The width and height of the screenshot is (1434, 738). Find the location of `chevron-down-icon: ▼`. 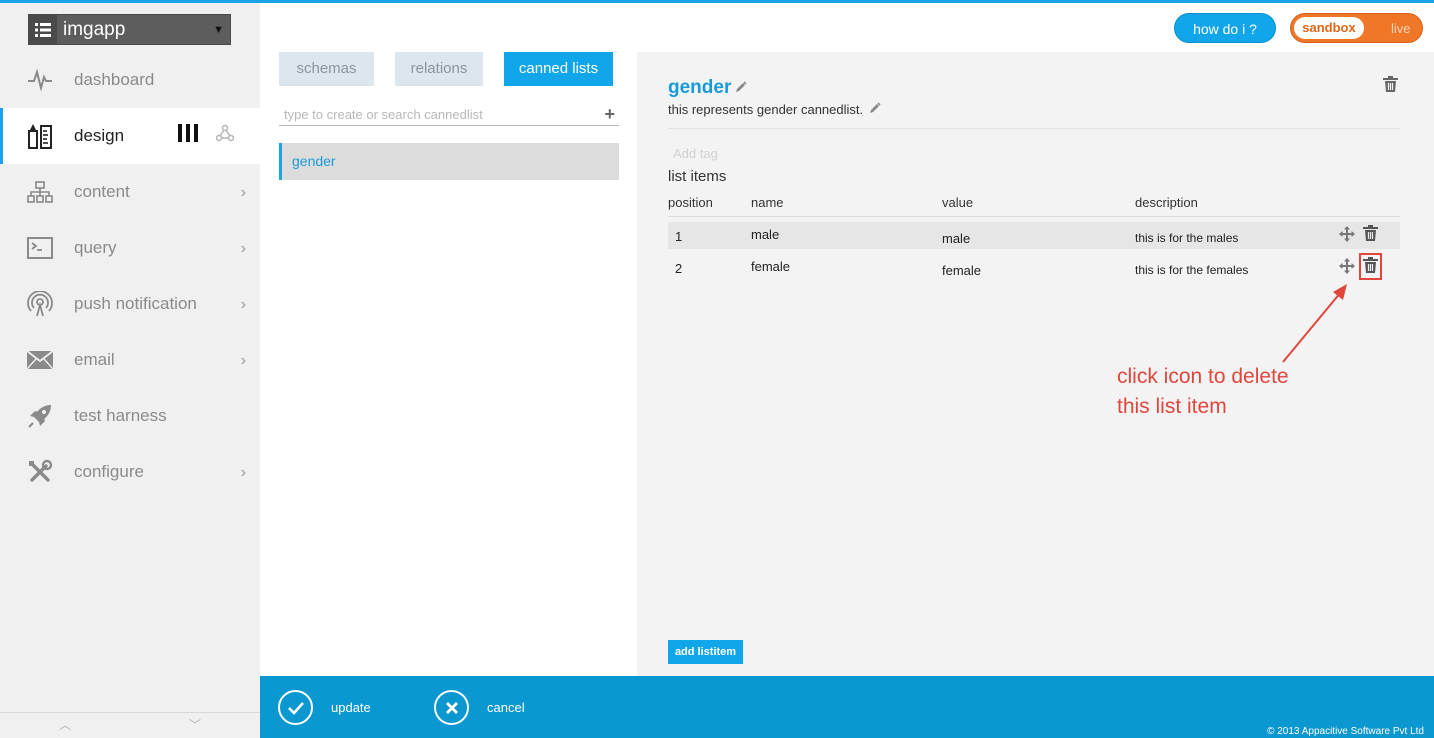

chevron-down-icon: ▼ is located at coordinates (218, 29).